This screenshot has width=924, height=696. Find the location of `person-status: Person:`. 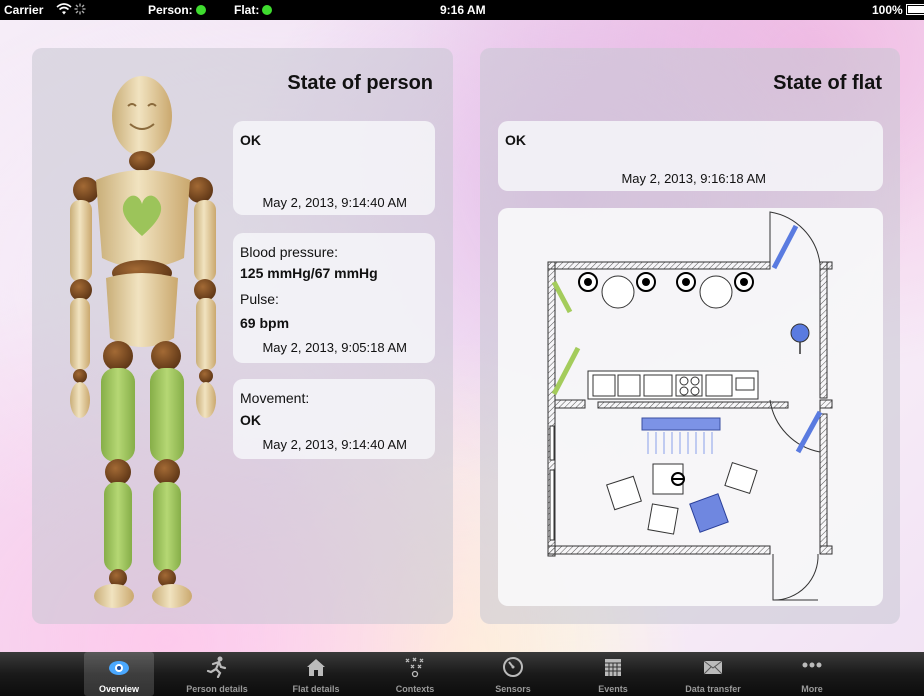

person-status: Person: is located at coordinates (177, 10).